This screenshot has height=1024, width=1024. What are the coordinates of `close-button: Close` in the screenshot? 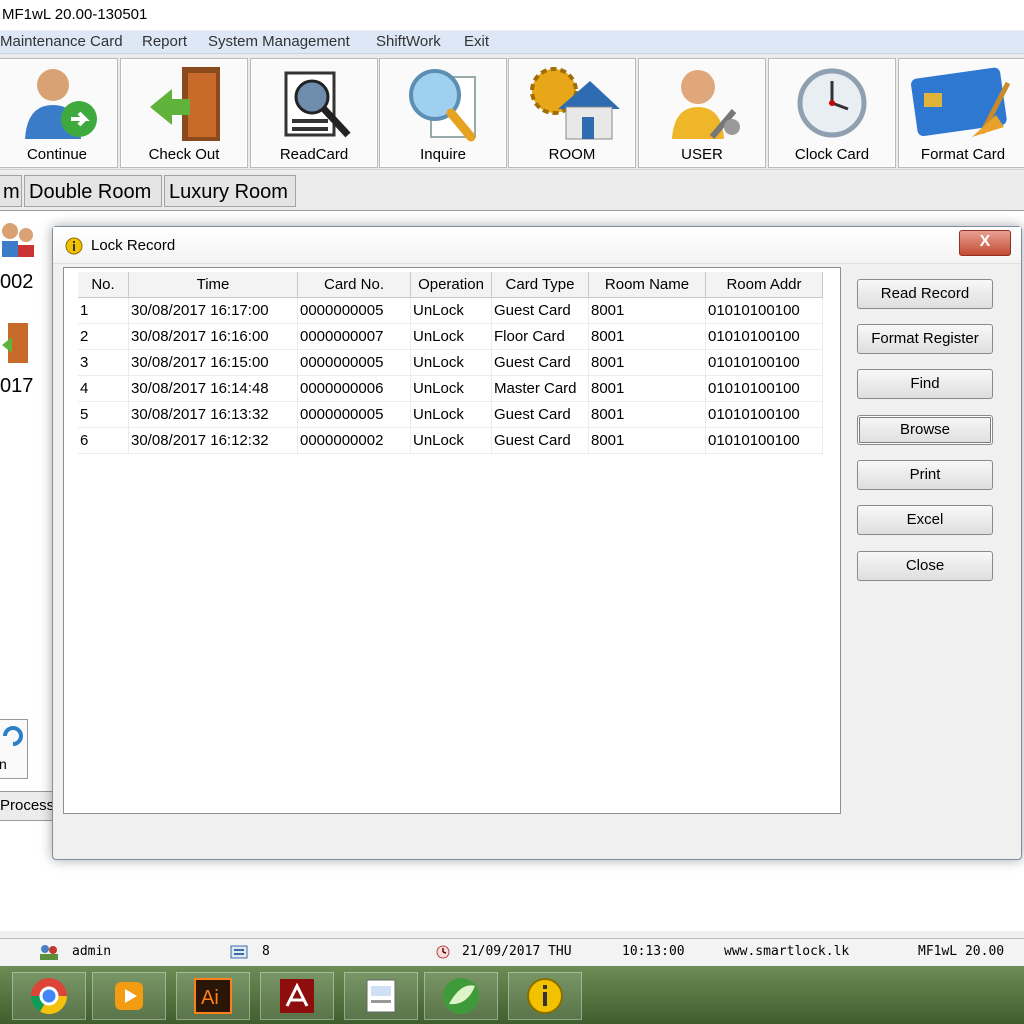 It's located at (925, 566).